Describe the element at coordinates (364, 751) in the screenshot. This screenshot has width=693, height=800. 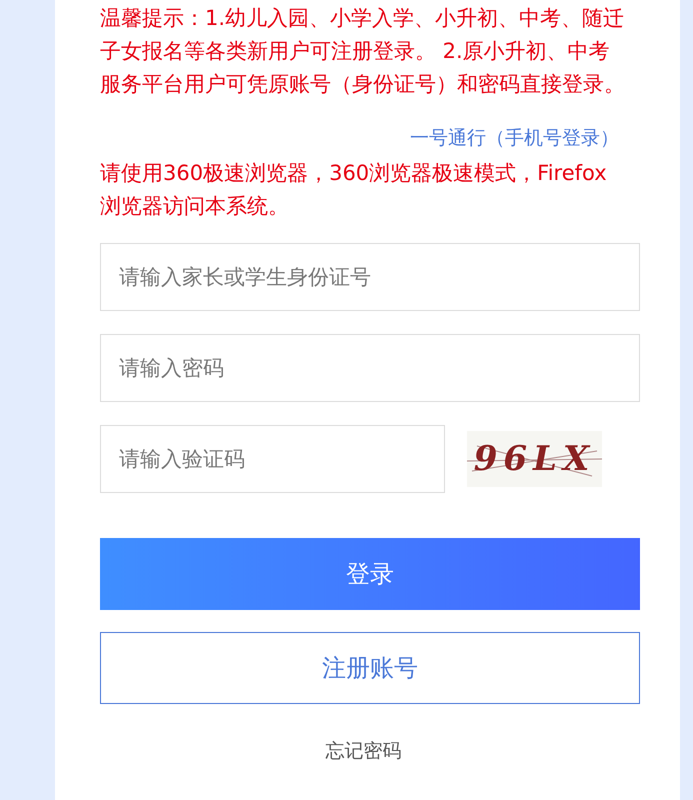
I see `forgot-password-link: 忘记密码` at that location.